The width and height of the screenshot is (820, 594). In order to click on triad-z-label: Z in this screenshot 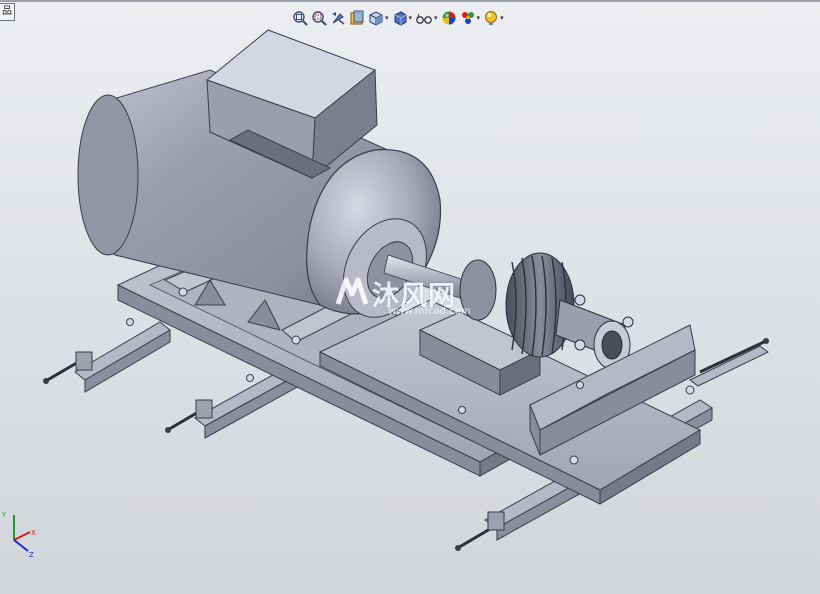, I will do `click(31, 555)`.